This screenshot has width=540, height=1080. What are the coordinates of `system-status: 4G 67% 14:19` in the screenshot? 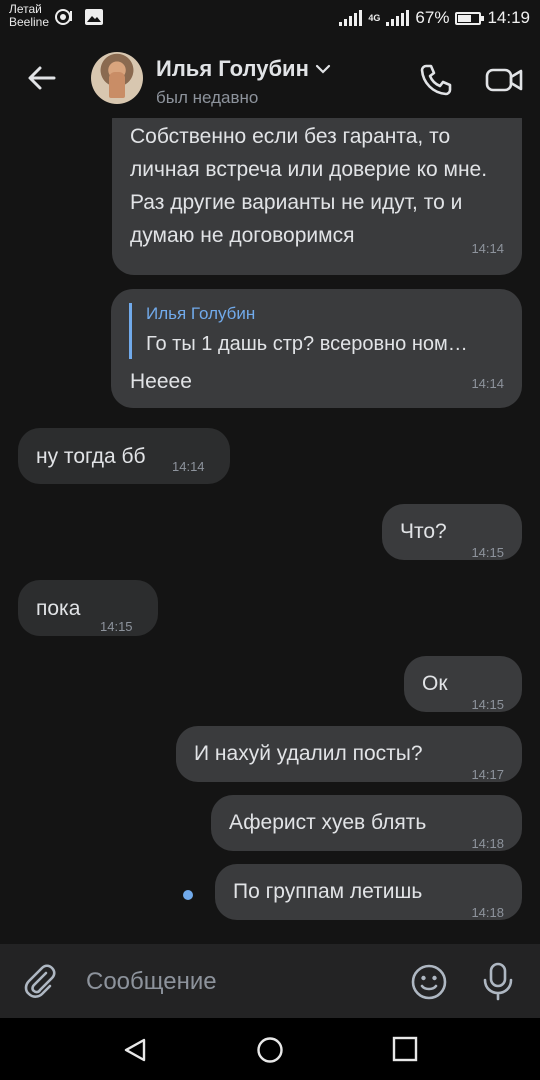 It's located at (434, 18).